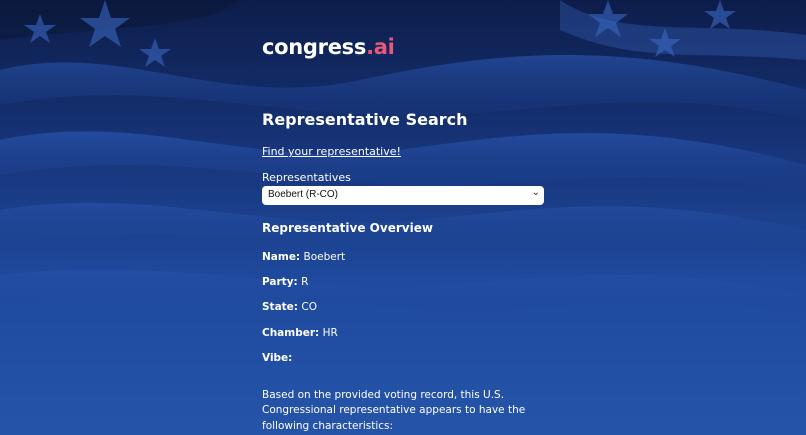 The height and width of the screenshot is (435, 806). I want to click on brand-name: congress, so click(314, 47).